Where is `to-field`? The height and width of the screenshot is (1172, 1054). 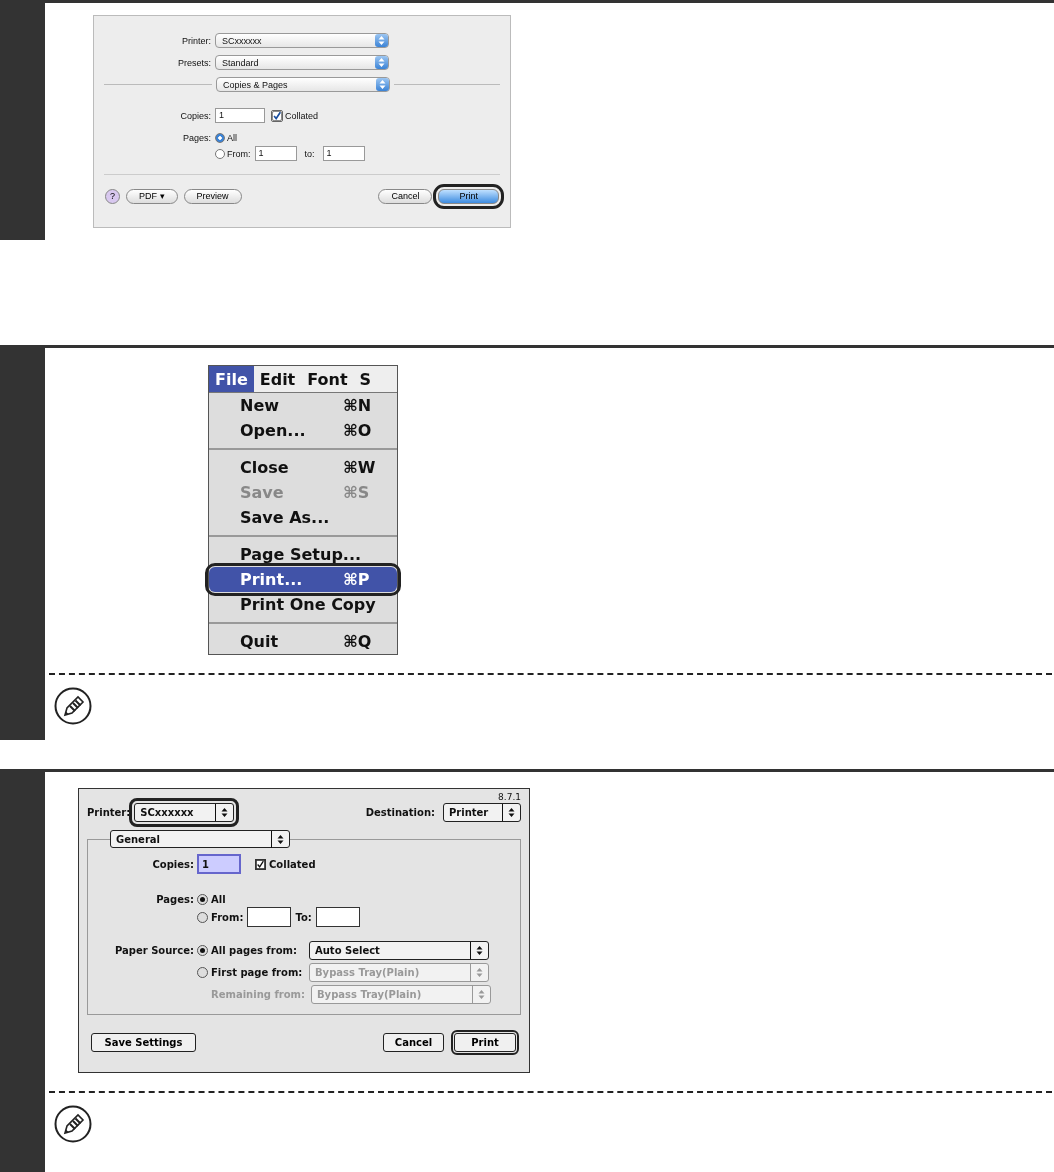 to-field is located at coordinates (337, 917).